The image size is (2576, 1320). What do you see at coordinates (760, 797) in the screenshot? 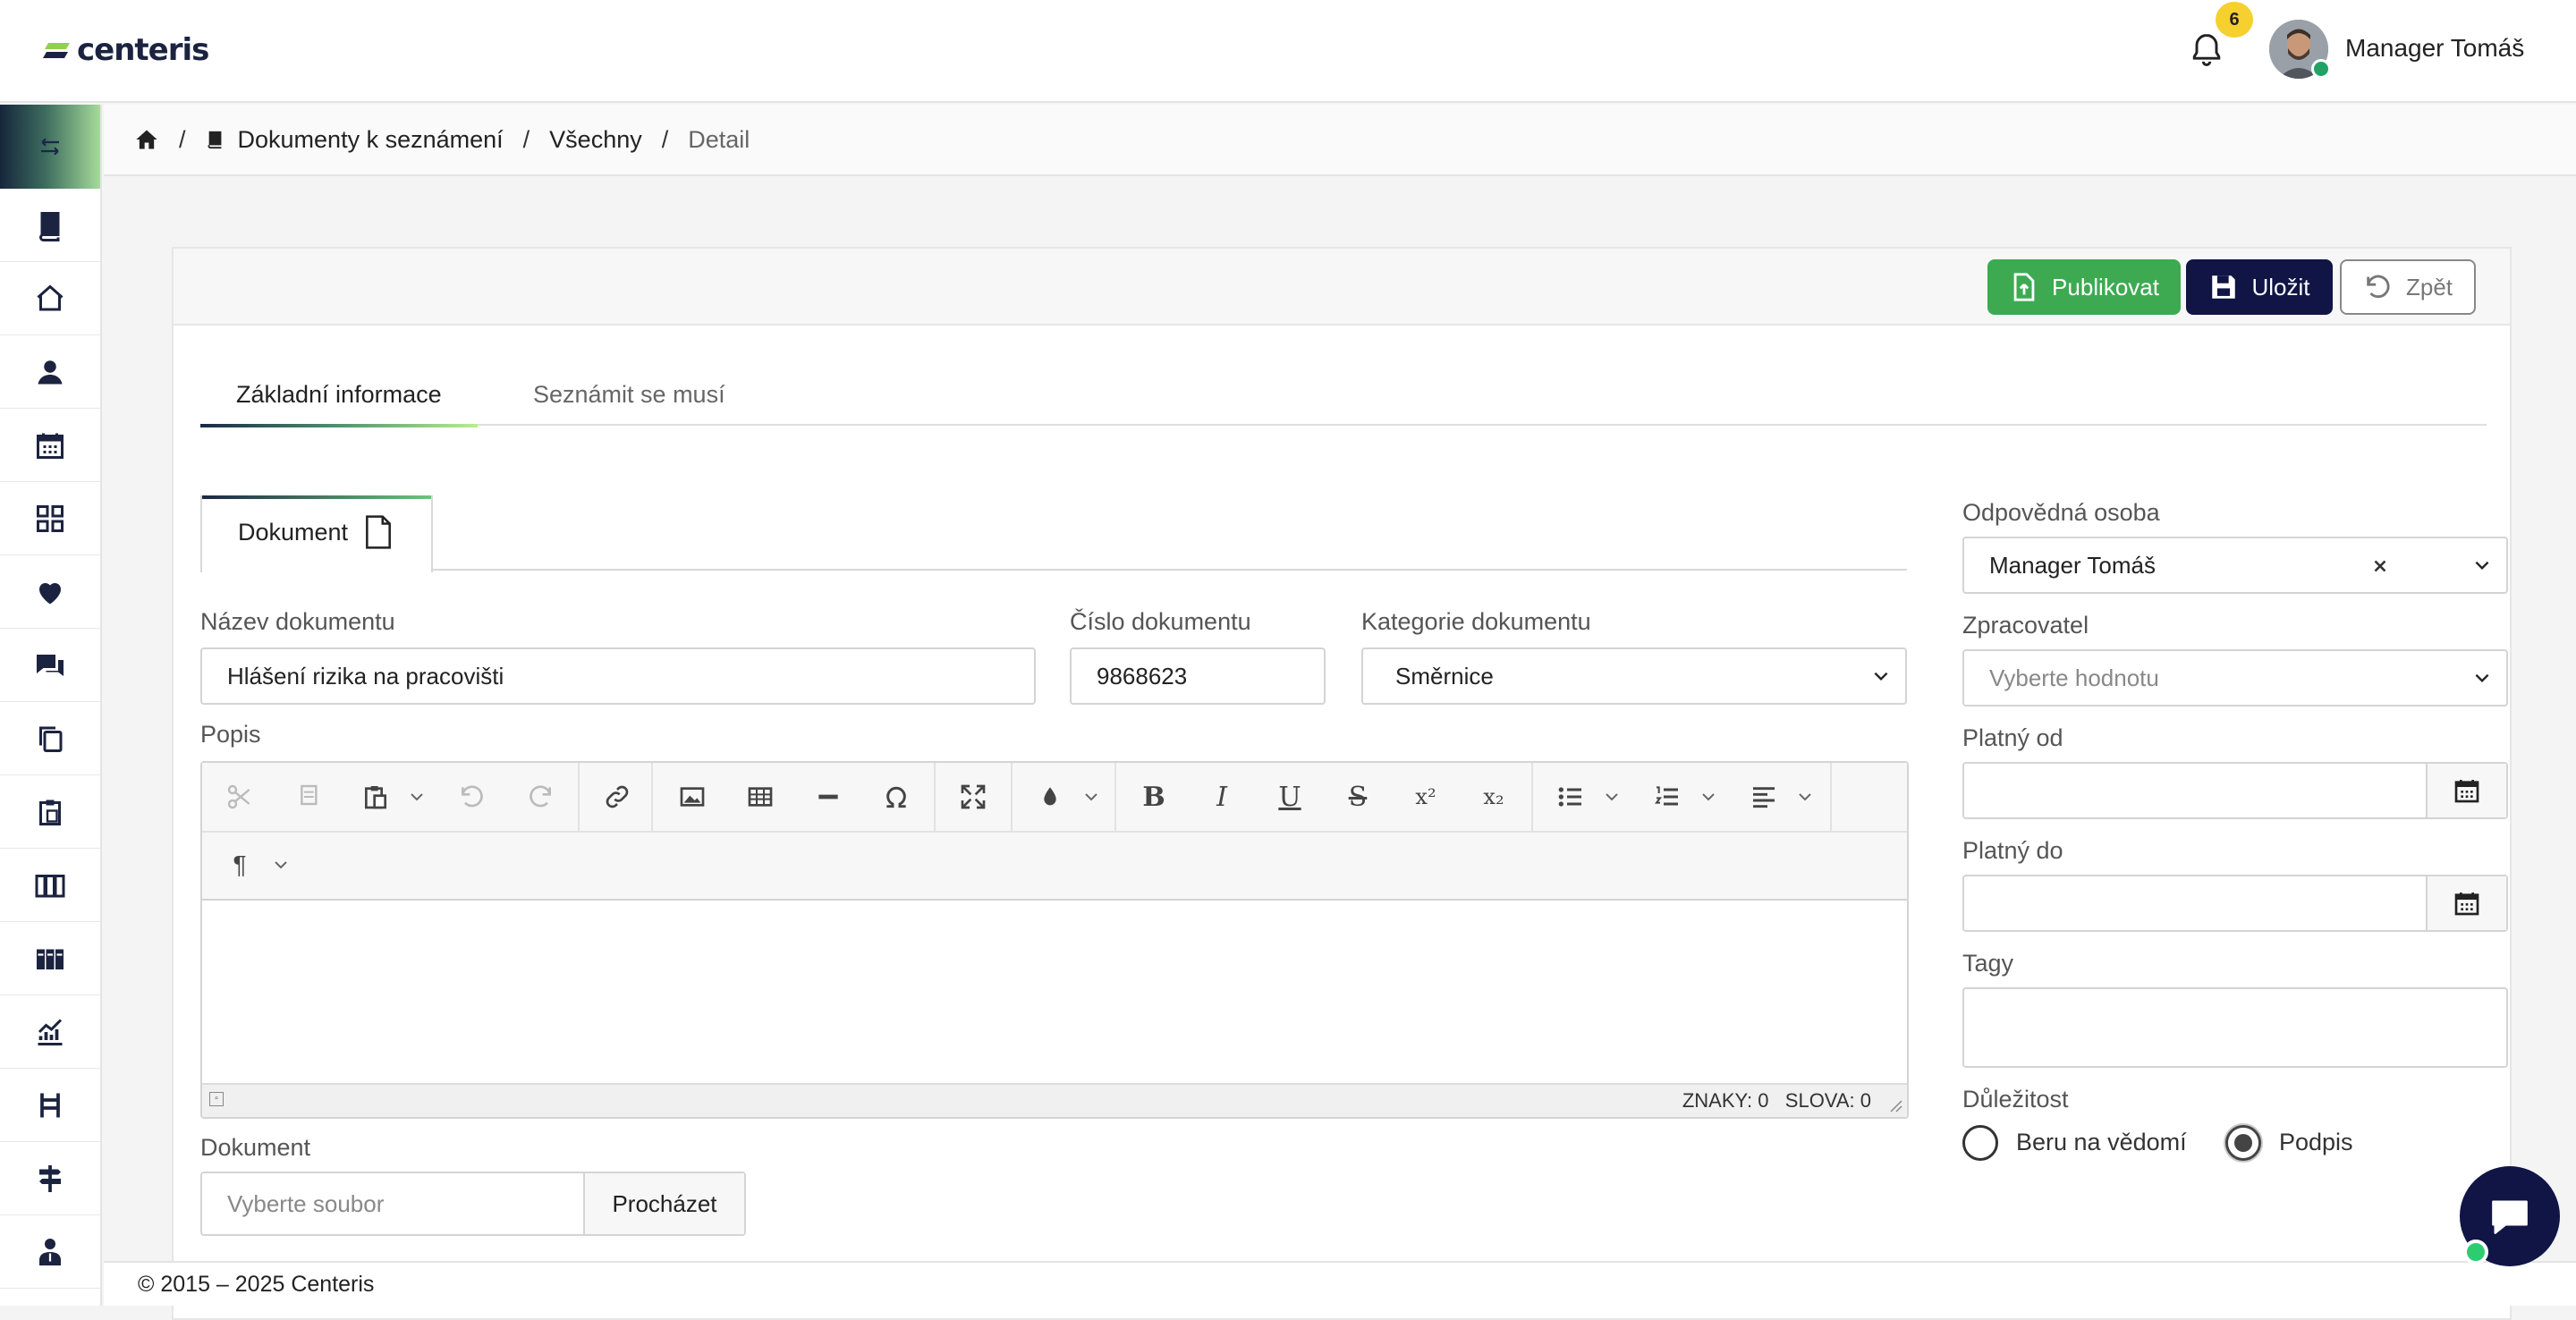
I see `table-tool` at bounding box center [760, 797].